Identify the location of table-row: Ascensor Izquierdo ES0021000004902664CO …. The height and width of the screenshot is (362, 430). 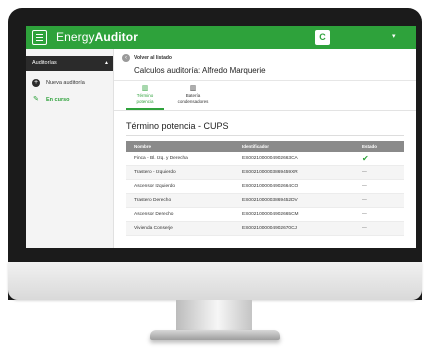
(265, 187).